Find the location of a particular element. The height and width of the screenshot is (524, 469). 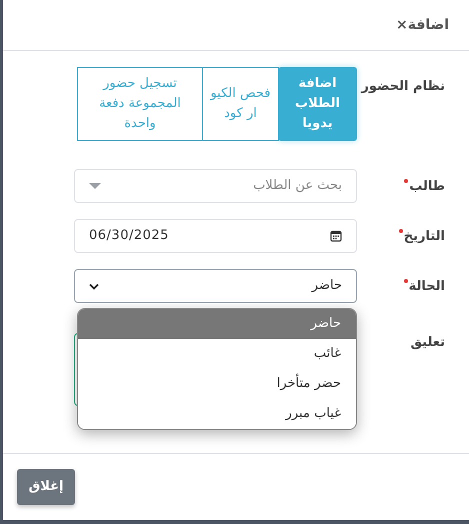

dialog-title: اضافة is located at coordinates (428, 25).